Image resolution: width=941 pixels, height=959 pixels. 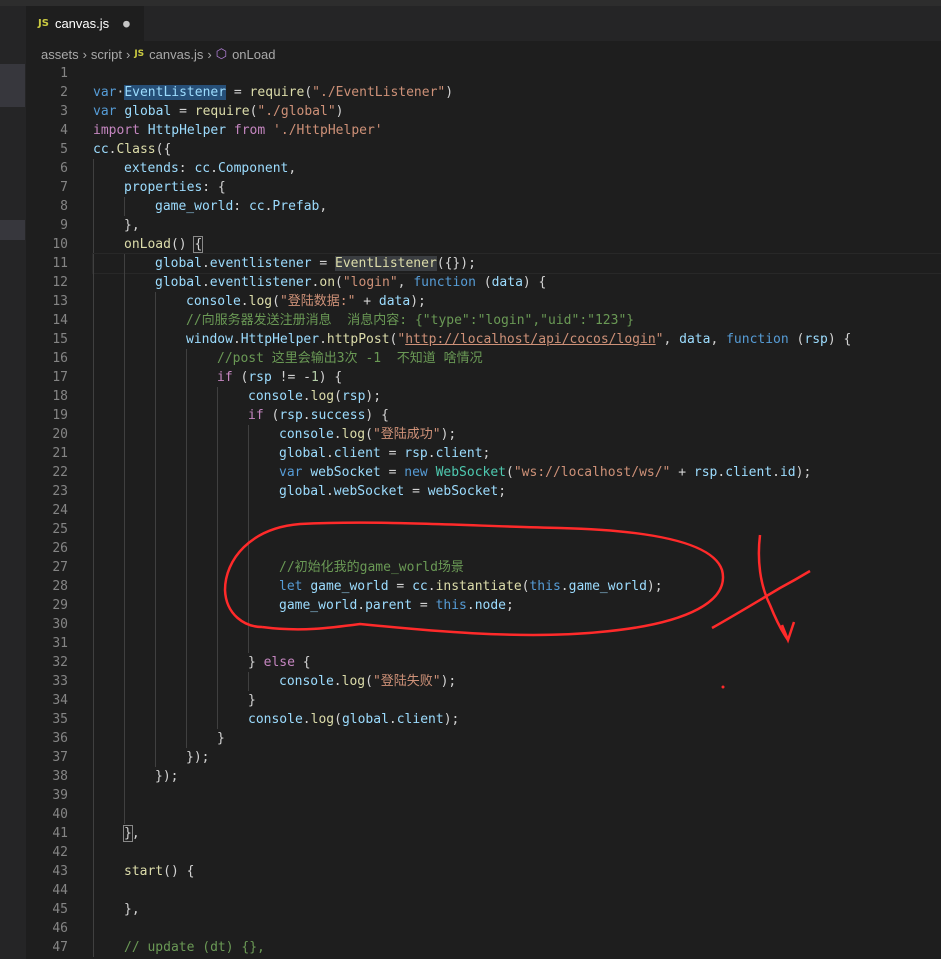 What do you see at coordinates (517, 947) in the screenshot?
I see `code-line: // update (dt) {},` at bounding box center [517, 947].